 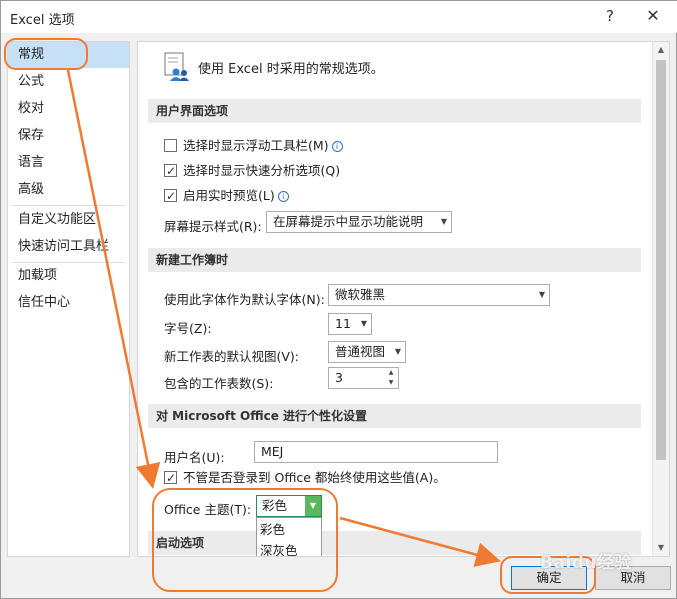 What do you see at coordinates (339, 17) in the screenshot?
I see `title-bar: Excel 选项 ? ✕` at bounding box center [339, 17].